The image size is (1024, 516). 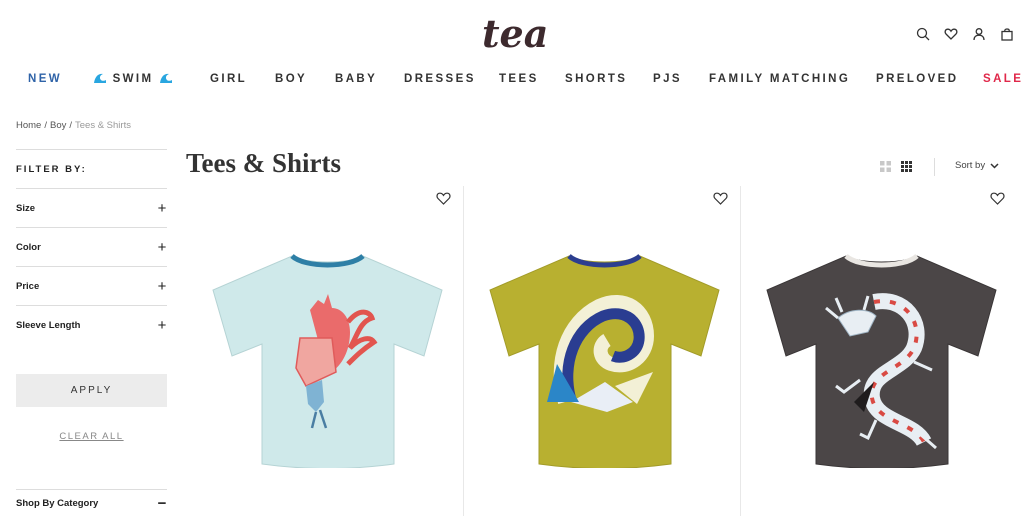 I want to click on breadcrumb-home: Home, so click(x=28, y=125).